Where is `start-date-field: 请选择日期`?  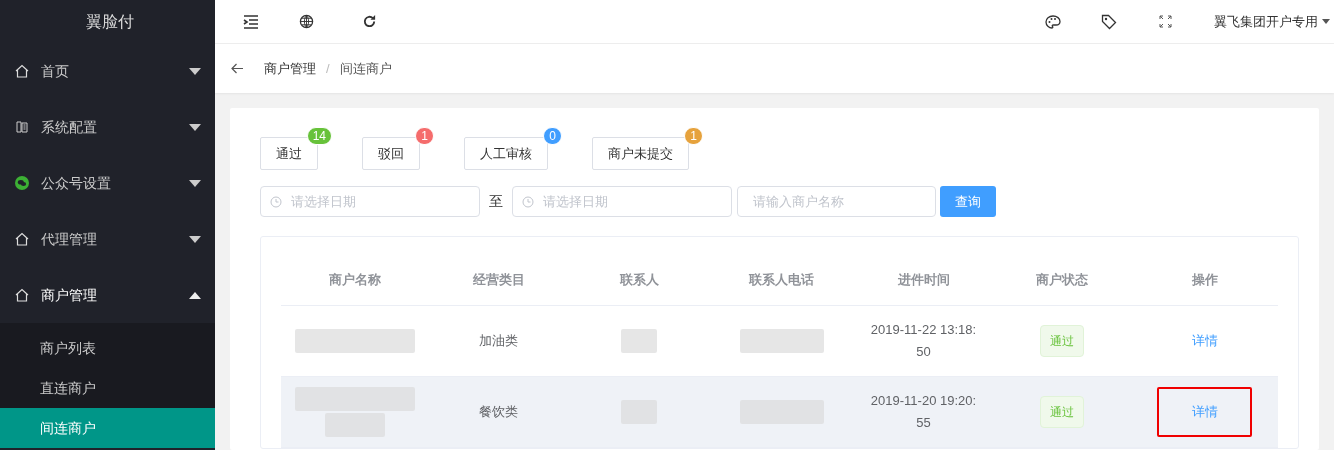 start-date-field: 请选择日期 is located at coordinates (370, 201).